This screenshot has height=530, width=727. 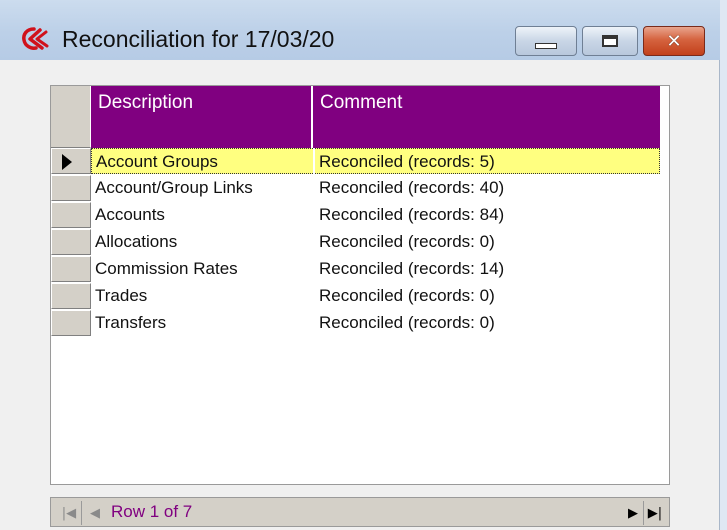 I want to click on comment-cell: Reconciled (records: 40), so click(x=487, y=188).